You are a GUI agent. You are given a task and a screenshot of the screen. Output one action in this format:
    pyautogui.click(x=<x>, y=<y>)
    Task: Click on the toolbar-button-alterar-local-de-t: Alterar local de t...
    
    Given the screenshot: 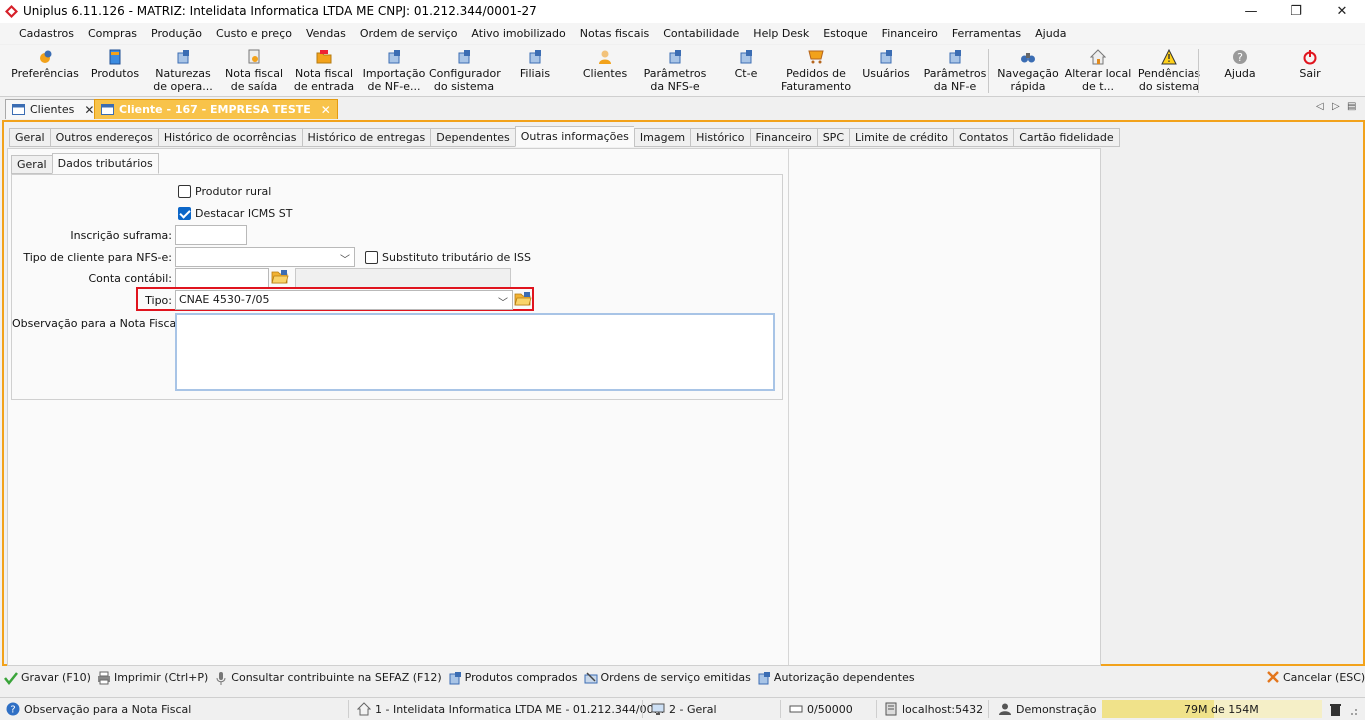 What is the action you would take?
    pyautogui.click(x=1098, y=71)
    